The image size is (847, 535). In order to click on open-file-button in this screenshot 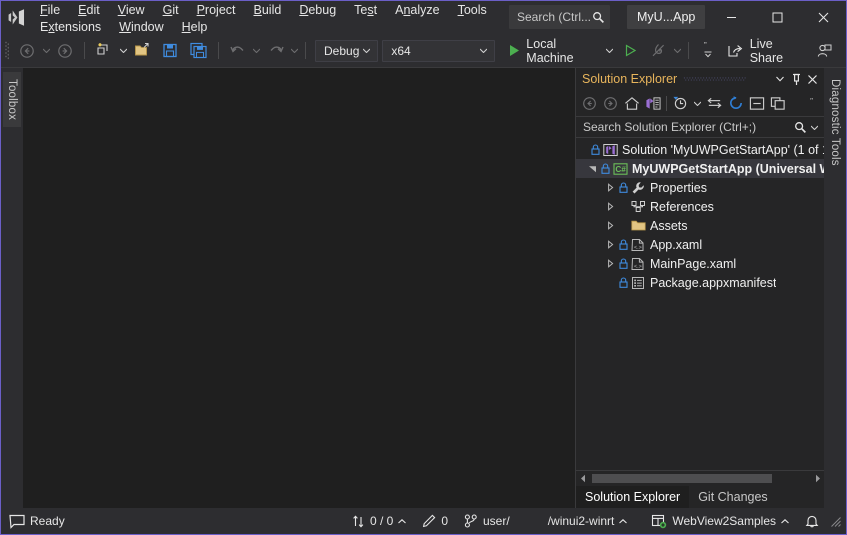, I will do `click(143, 51)`.